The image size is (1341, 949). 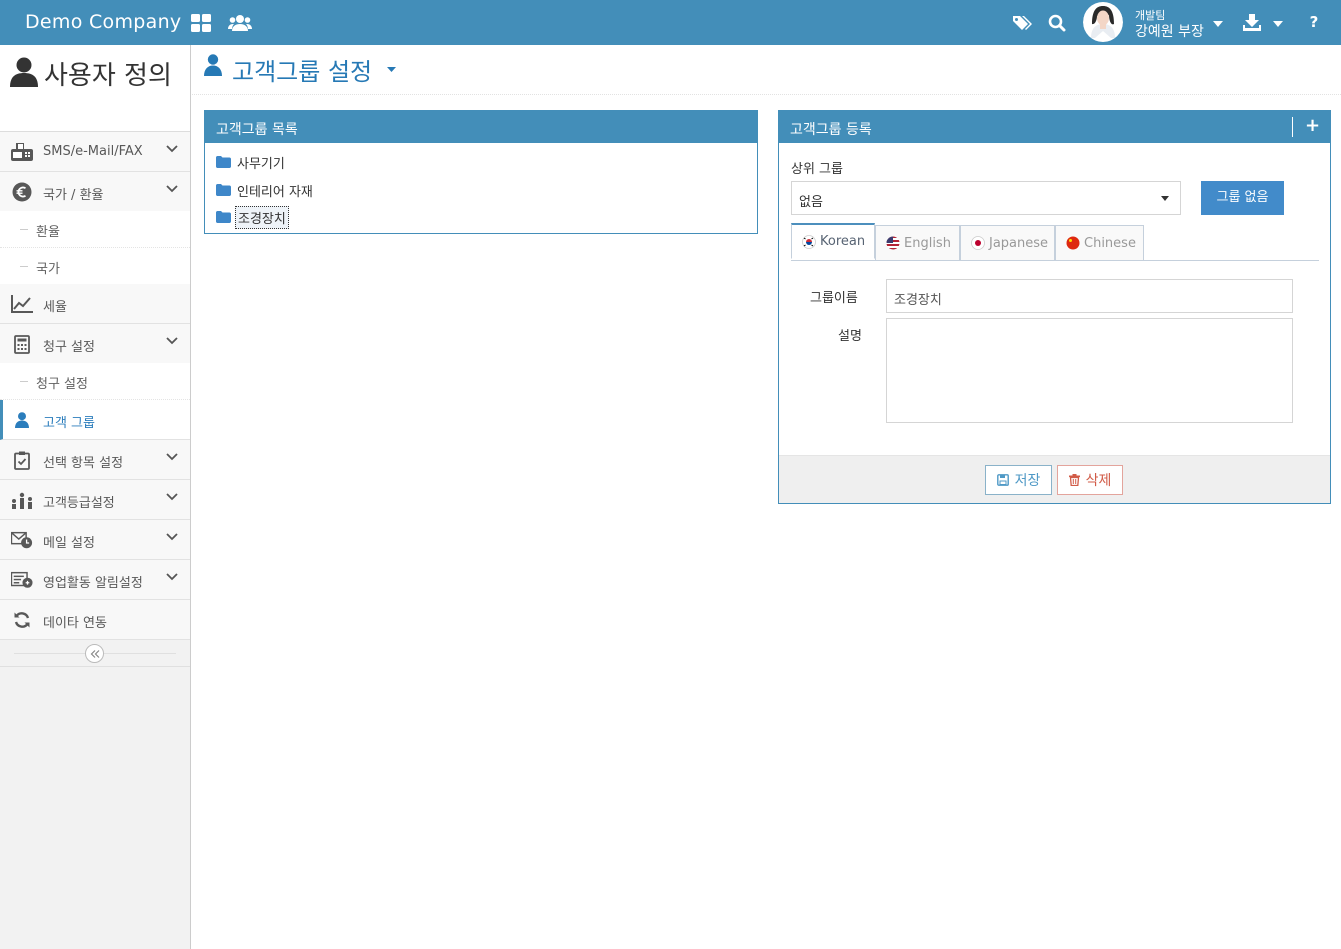 I want to click on euro-icon, so click(x=22, y=192).